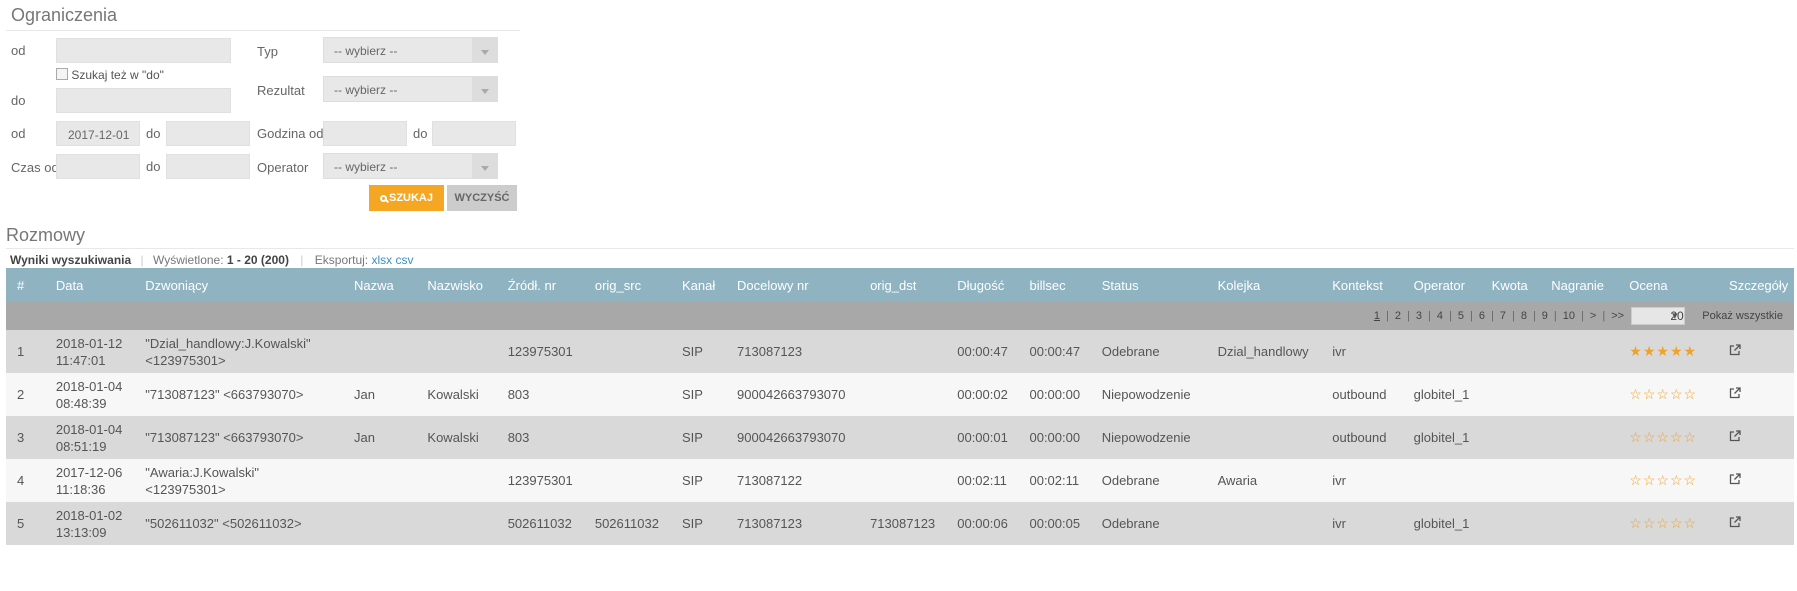  Describe the element at coordinates (62, 74) in the screenshot. I see `also-search-checkbox` at that location.